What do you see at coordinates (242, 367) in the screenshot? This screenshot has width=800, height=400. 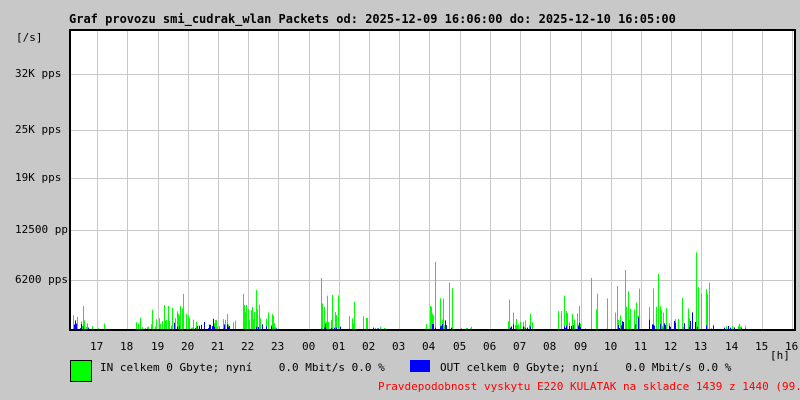 I see `legend-in-text: IN celkem 0 Gbyte; nyní 0.0 Mbit/s 0.0 %` at bounding box center [242, 367].